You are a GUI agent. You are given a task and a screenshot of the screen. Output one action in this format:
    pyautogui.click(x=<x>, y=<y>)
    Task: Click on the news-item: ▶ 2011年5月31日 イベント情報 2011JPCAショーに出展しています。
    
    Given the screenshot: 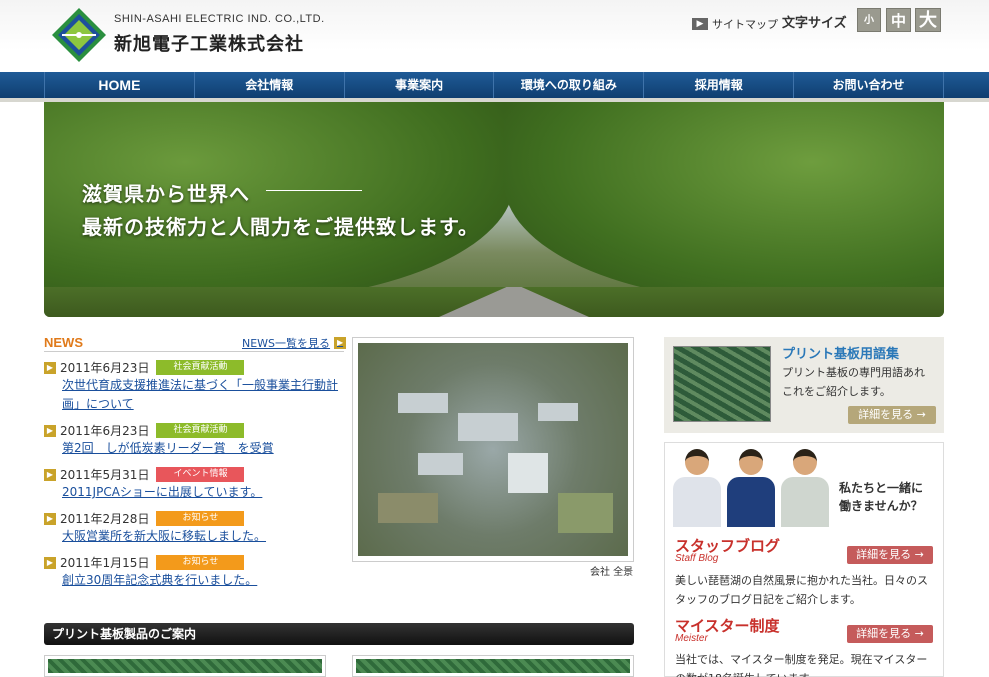 What is the action you would take?
    pyautogui.click(x=194, y=484)
    